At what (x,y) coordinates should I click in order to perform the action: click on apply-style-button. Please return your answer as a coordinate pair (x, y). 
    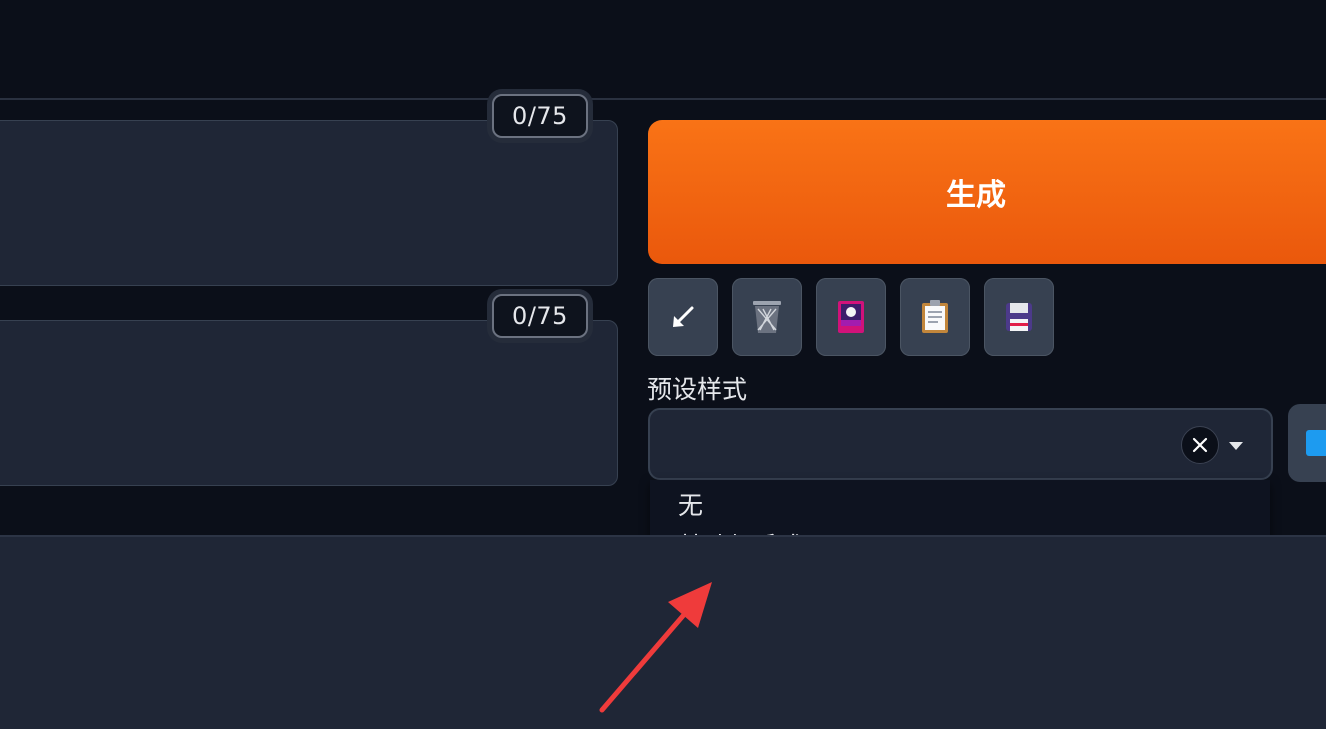
    Looking at the image, I should click on (935, 317).